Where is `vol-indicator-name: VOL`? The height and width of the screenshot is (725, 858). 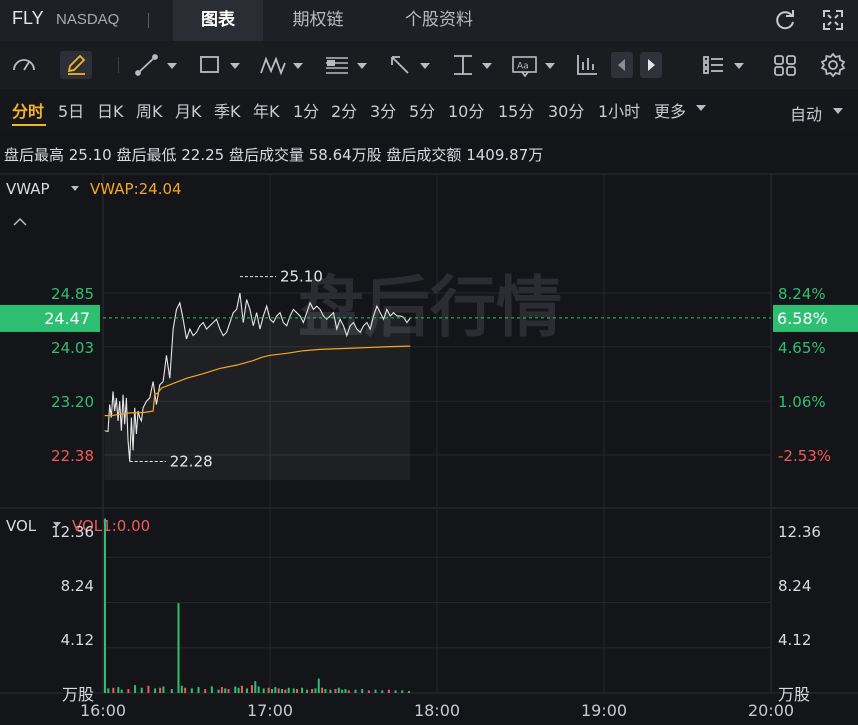
vol-indicator-name: VOL is located at coordinates (21, 526).